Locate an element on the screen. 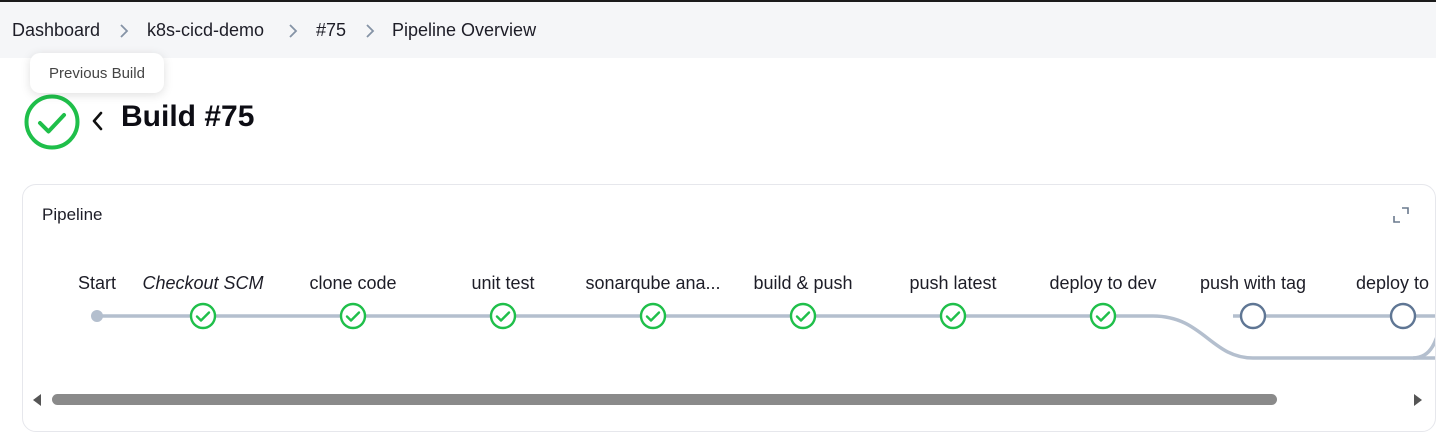 The height and width of the screenshot is (447, 1436). start-node is located at coordinates (97, 316).